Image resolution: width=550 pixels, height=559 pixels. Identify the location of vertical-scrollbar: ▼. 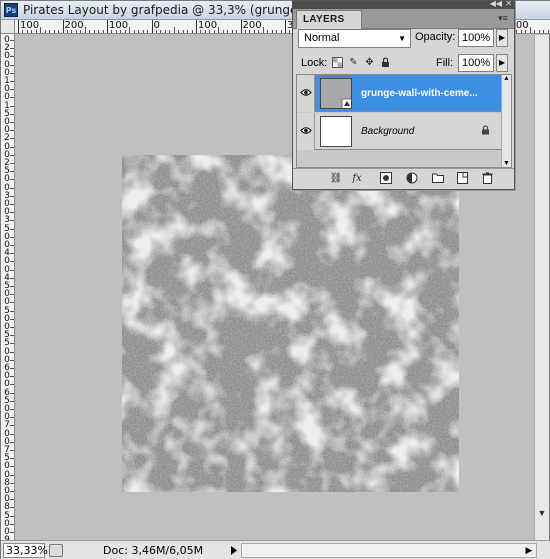
(541, 287).